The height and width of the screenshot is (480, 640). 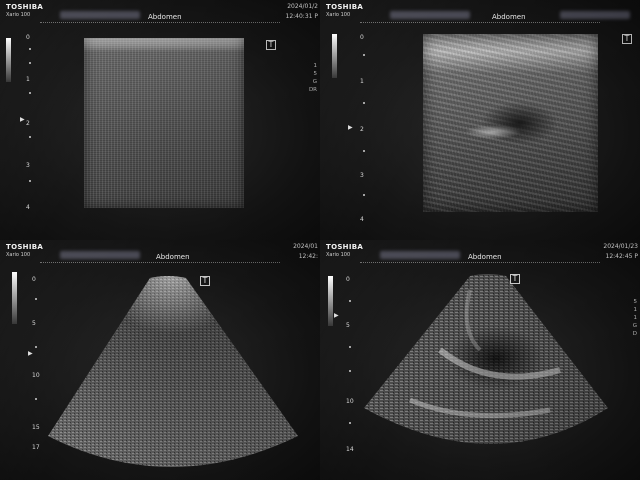 What do you see at coordinates (313, 78) in the screenshot?
I see `side-parameters: 1 5 G DR` at bounding box center [313, 78].